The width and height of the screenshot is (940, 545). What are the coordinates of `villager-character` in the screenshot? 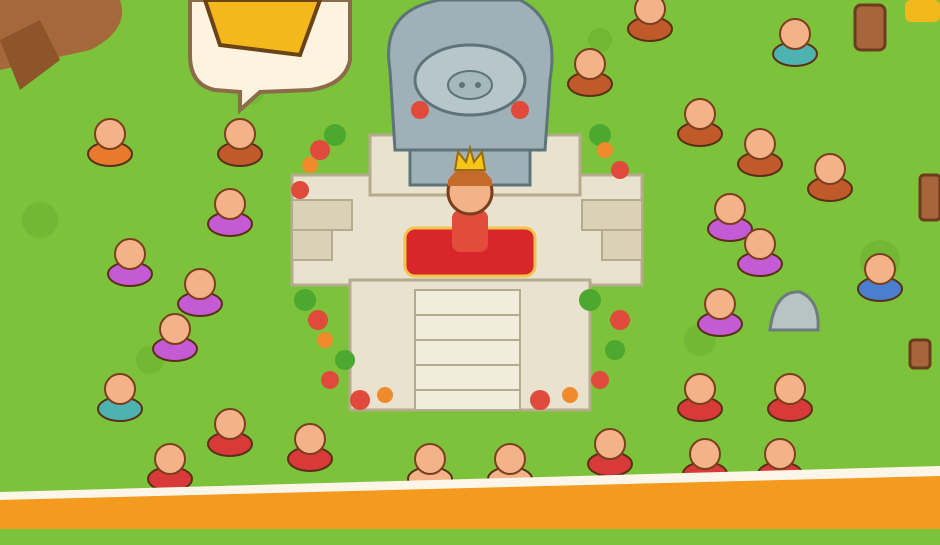 It's located at (650, 21).